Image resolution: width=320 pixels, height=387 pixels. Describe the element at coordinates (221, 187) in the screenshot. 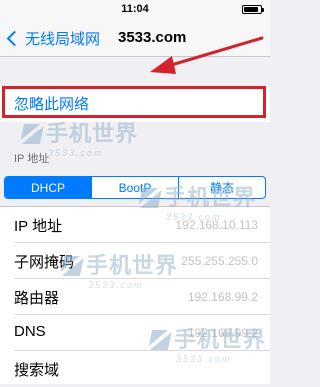

I see `segment-static: 静态` at that location.